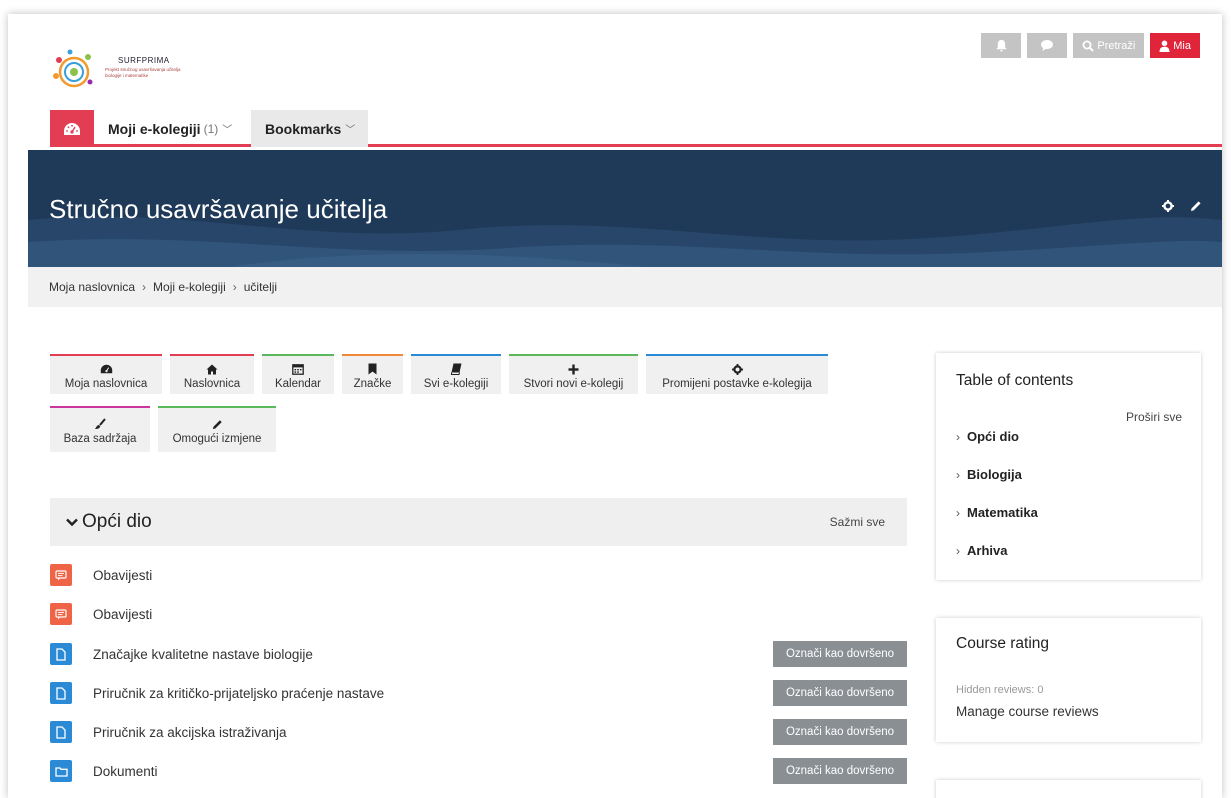 This screenshot has height=798, width=1231. I want to click on bookmark-icon, so click(372, 369).